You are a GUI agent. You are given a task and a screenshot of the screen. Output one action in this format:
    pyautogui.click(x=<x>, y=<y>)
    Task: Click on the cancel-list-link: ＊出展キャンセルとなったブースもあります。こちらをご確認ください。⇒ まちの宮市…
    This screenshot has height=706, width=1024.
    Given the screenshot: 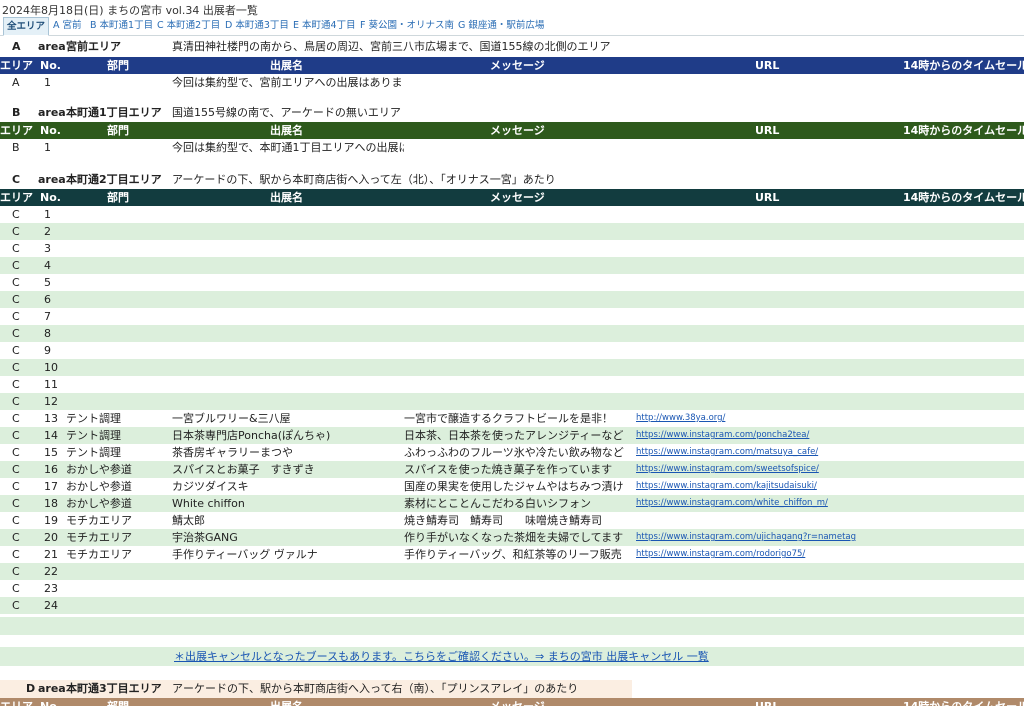 What is the action you would take?
    pyautogui.click(x=441, y=656)
    